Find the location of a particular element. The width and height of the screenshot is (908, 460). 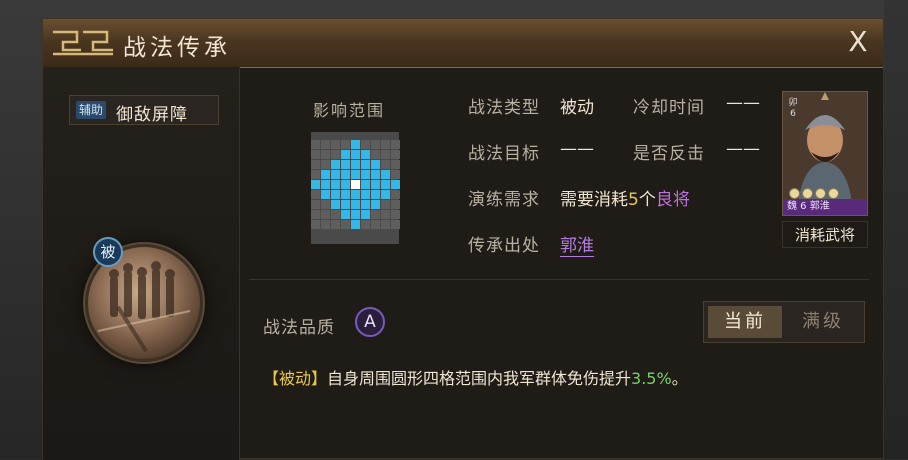

general-portrait: 卯6 魏 6 郭淮 is located at coordinates (825, 153).